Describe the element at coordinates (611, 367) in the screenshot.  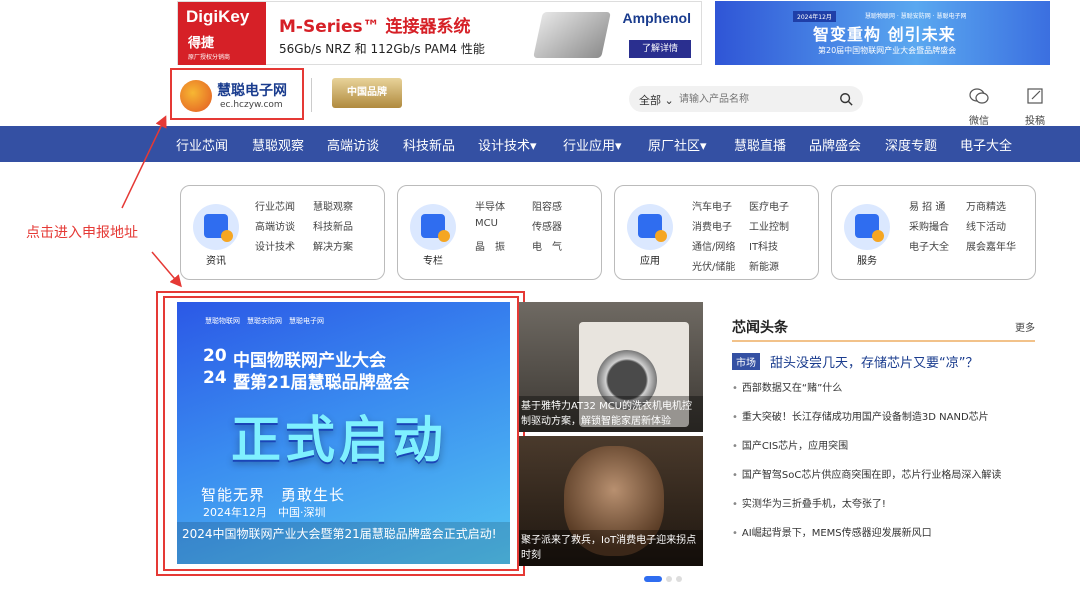
I see `thumb-article: 基于雅特力AT32 MCU的洗衣机电机控制驱动方案，解锁智能家居新体验` at that location.